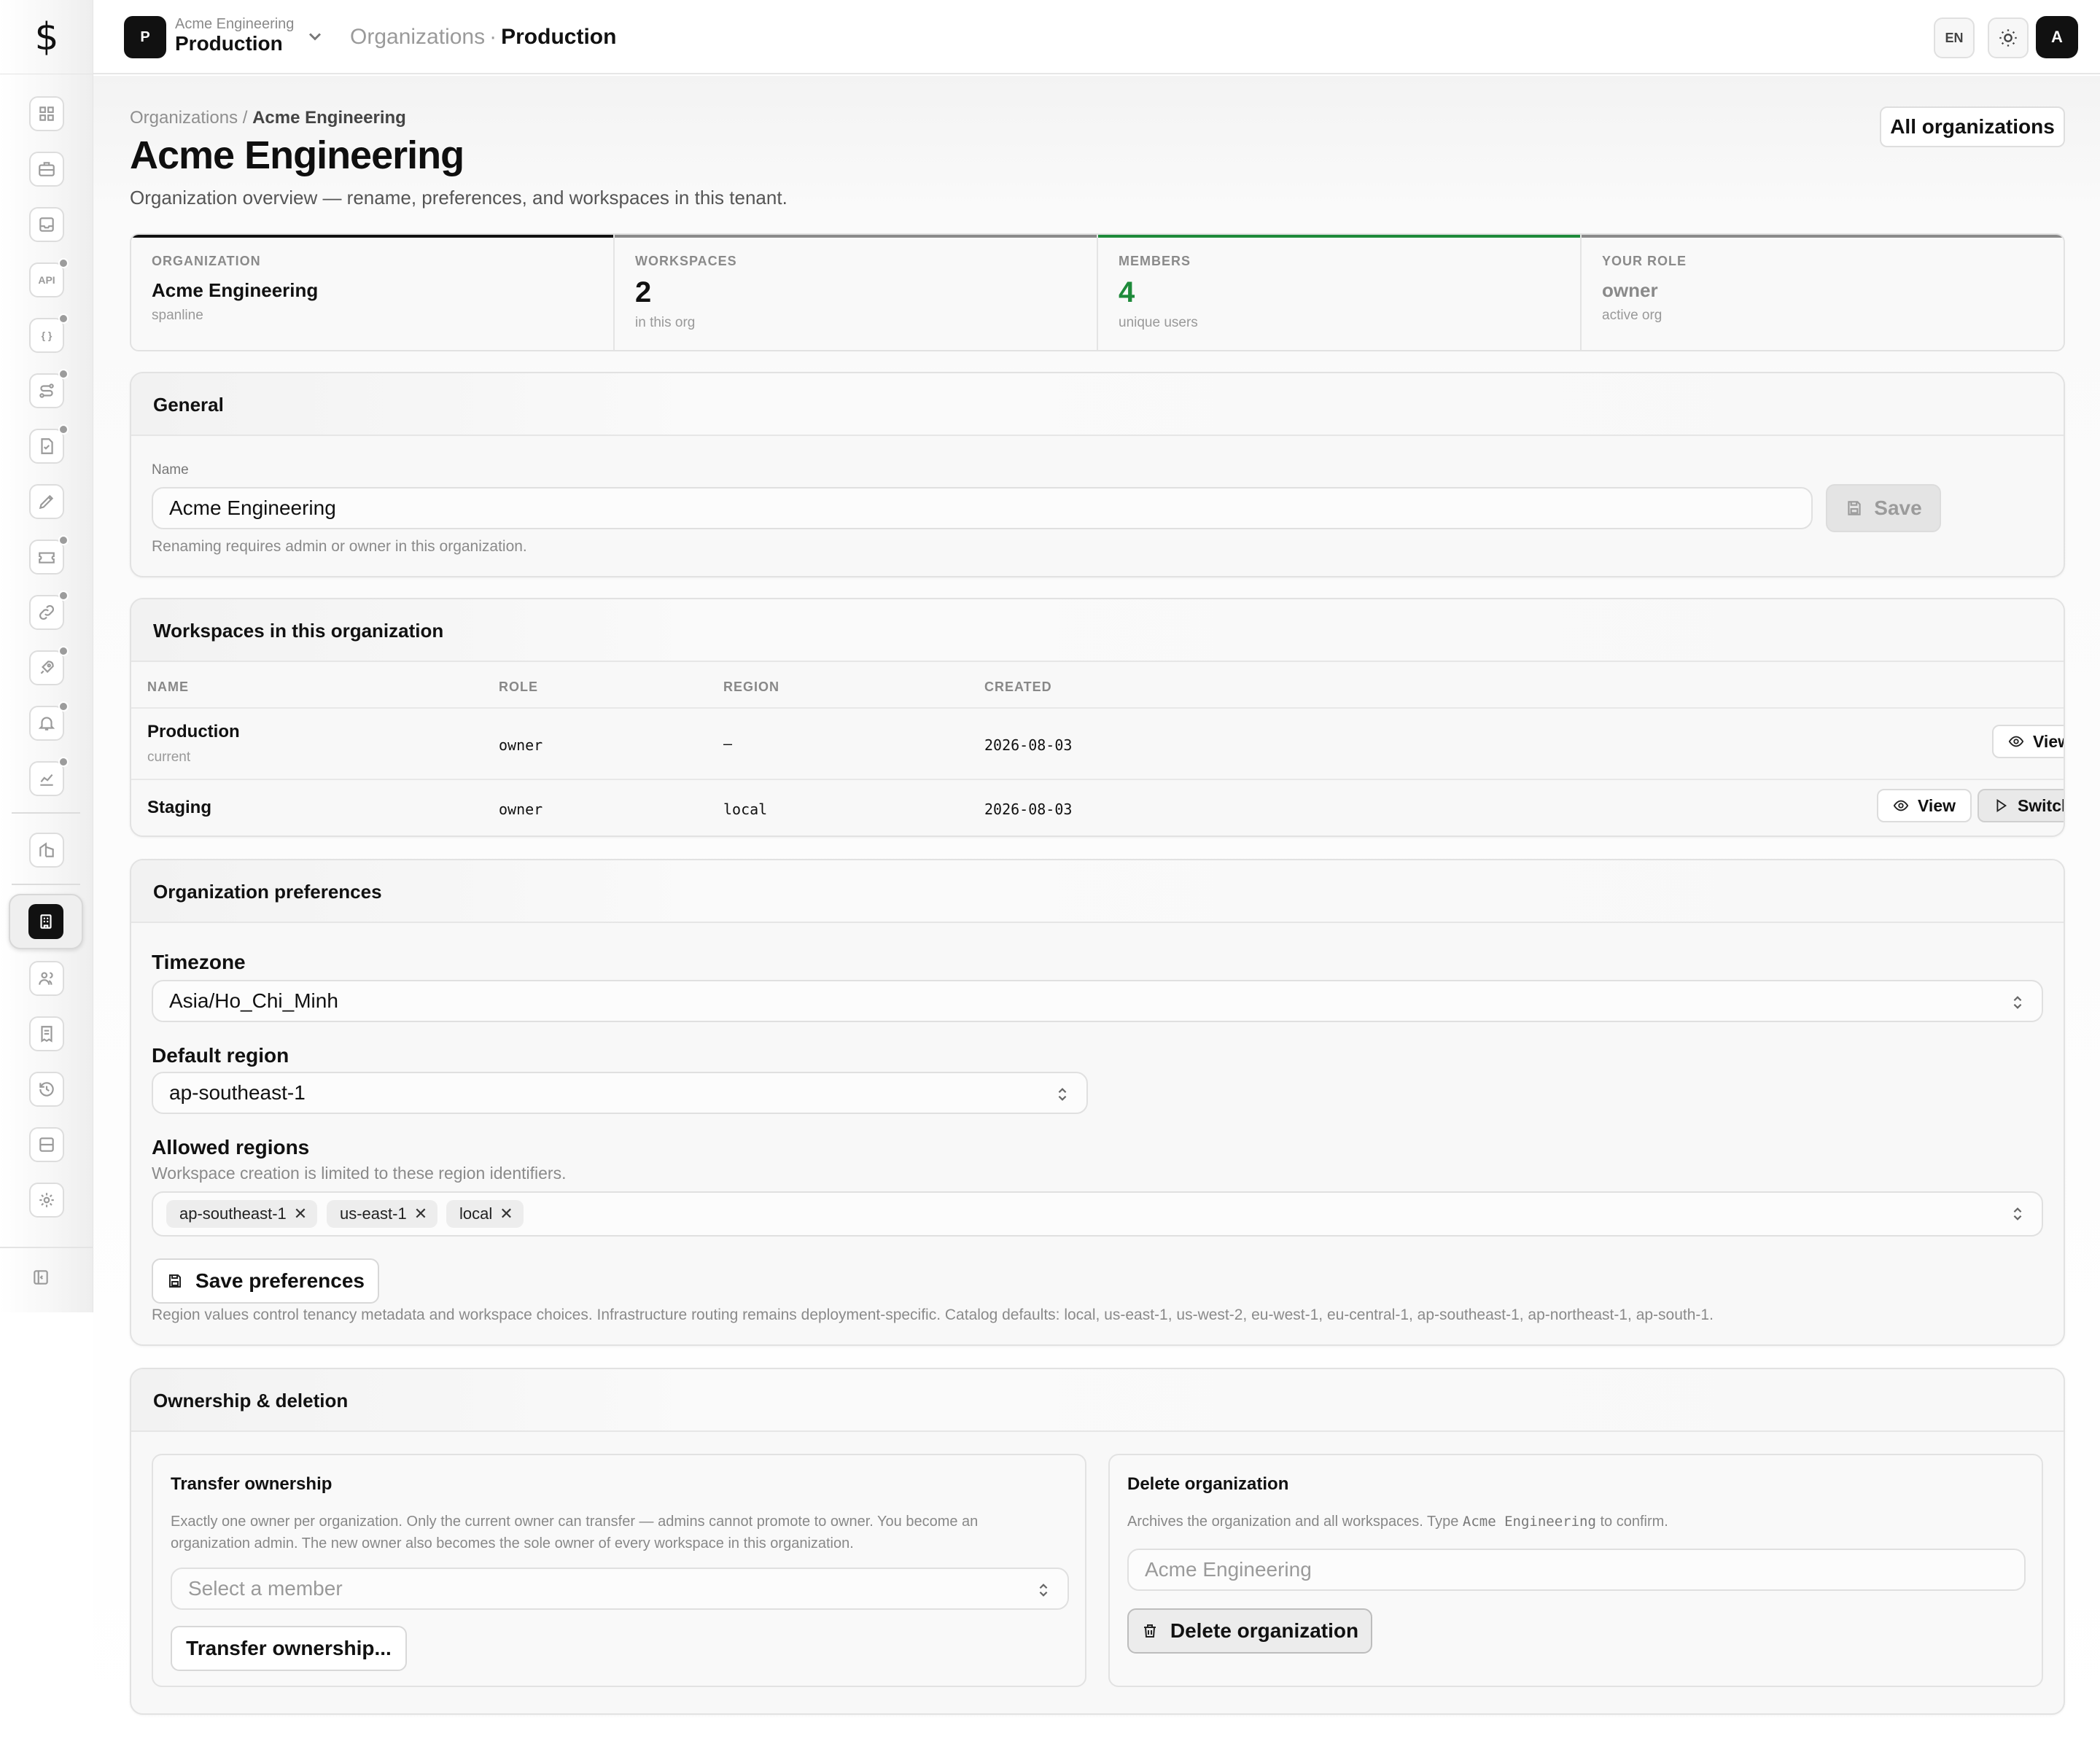 This screenshot has width=2100, height=1760. What do you see at coordinates (2040, 805) in the screenshot?
I see `switch-button-label: Switch` at bounding box center [2040, 805].